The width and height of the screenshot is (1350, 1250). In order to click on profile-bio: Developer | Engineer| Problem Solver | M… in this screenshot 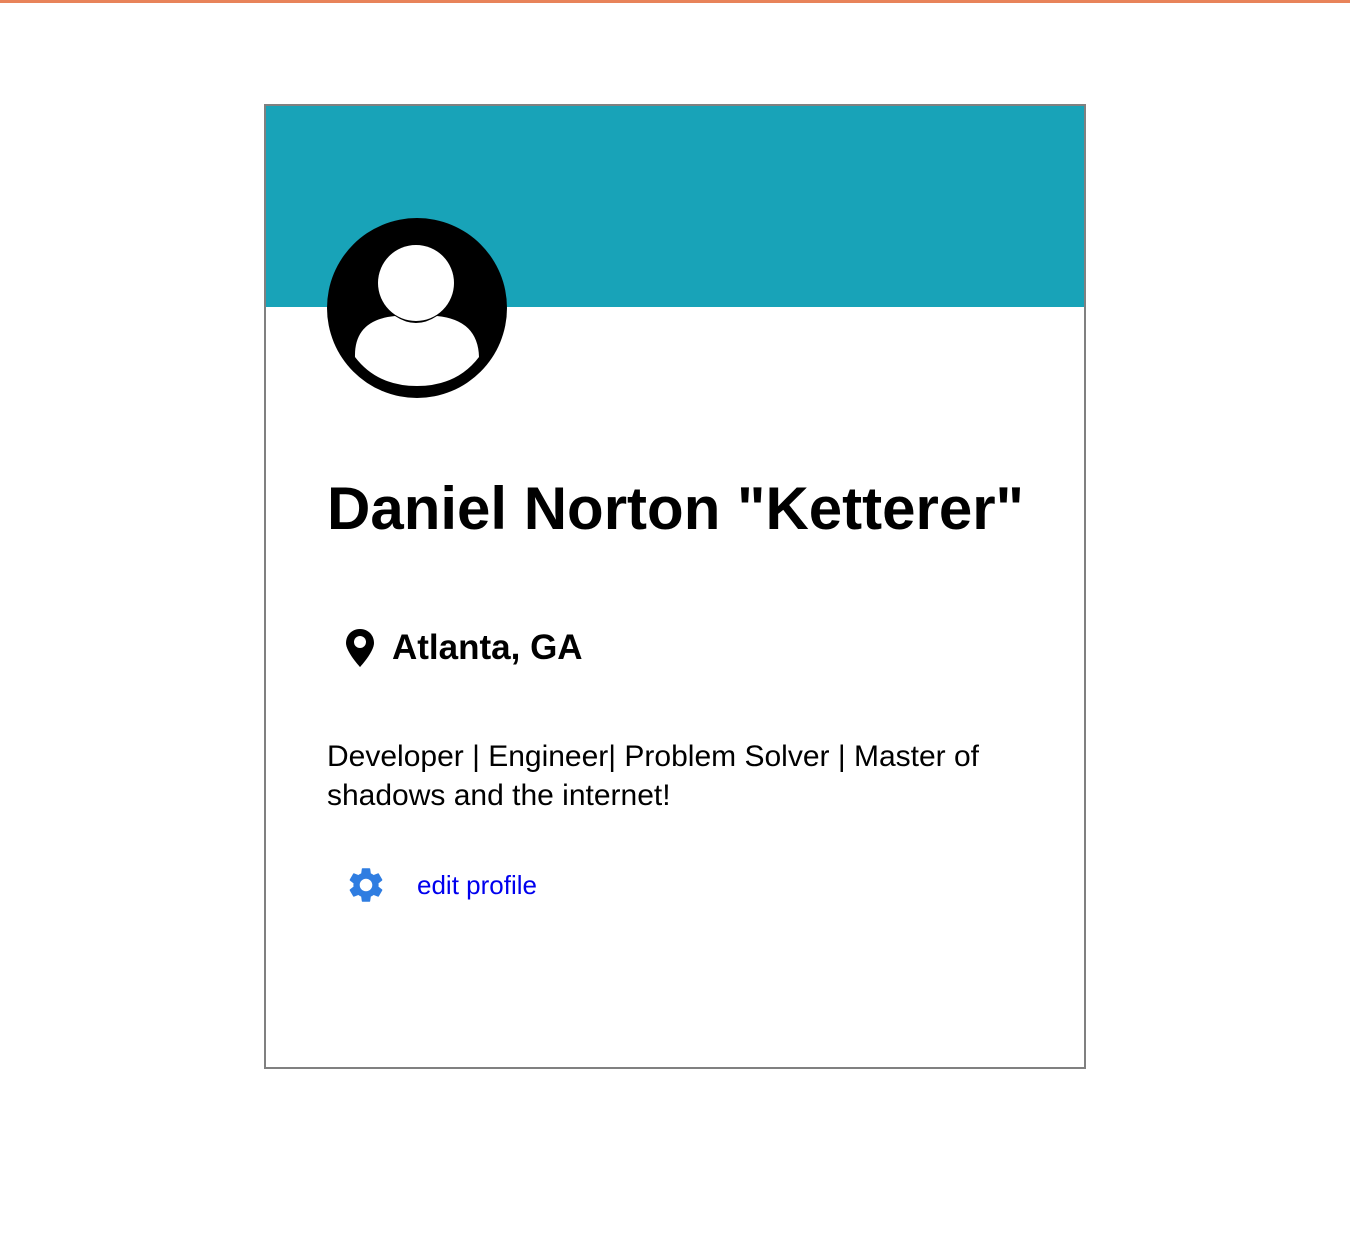, I will do `click(653, 776)`.